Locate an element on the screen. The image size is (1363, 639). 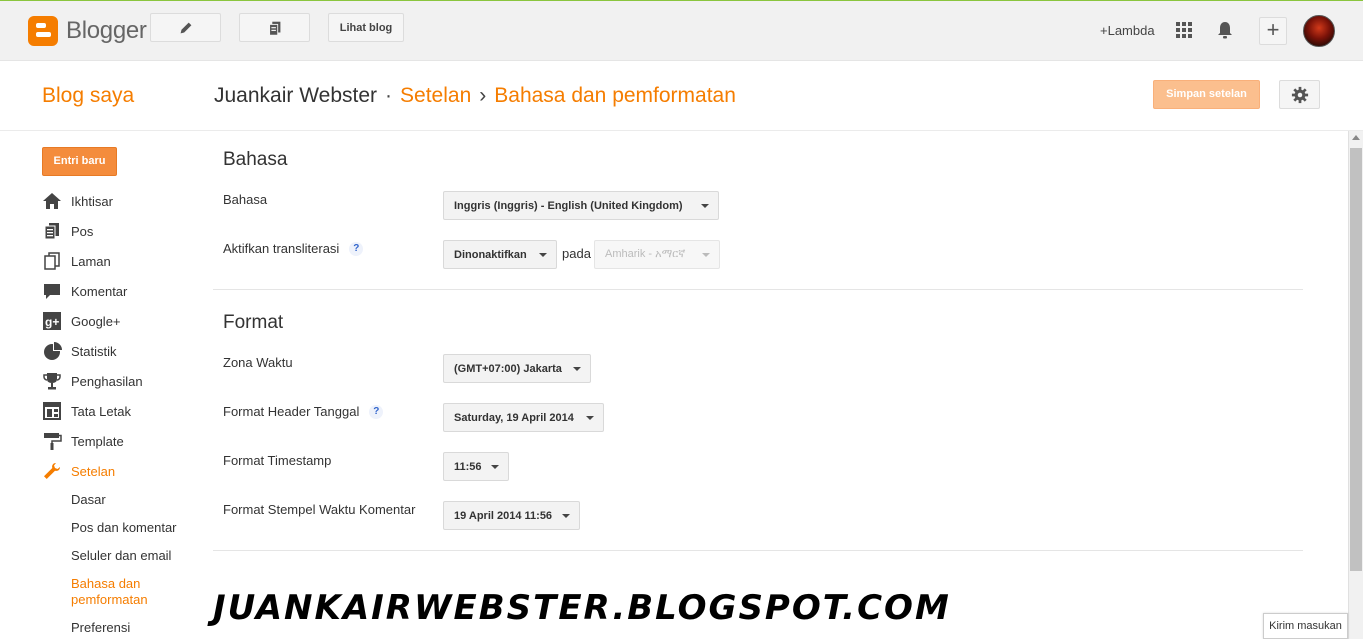
timezone-label-text: Zona Waktu is located at coordinates (258, 362).